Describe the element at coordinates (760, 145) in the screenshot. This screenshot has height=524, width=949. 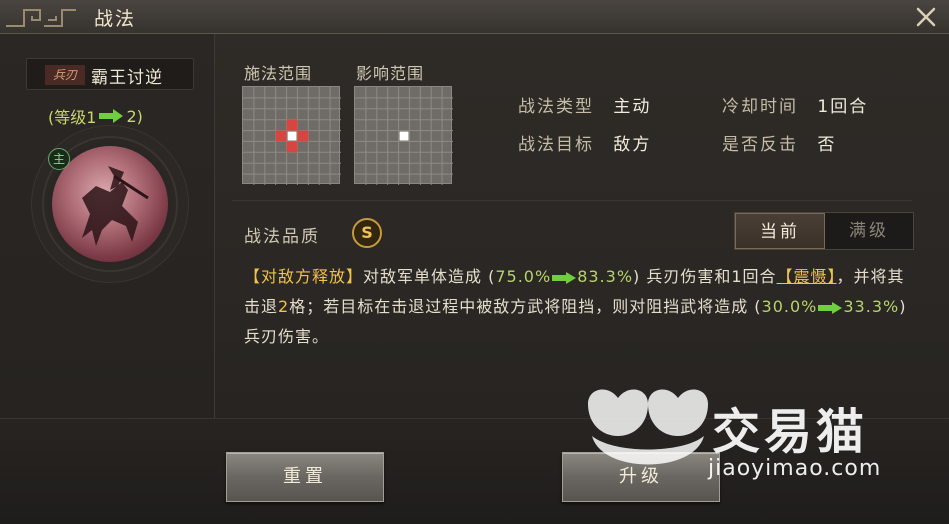
I see `info-counter-key: 是否反击` at that location.